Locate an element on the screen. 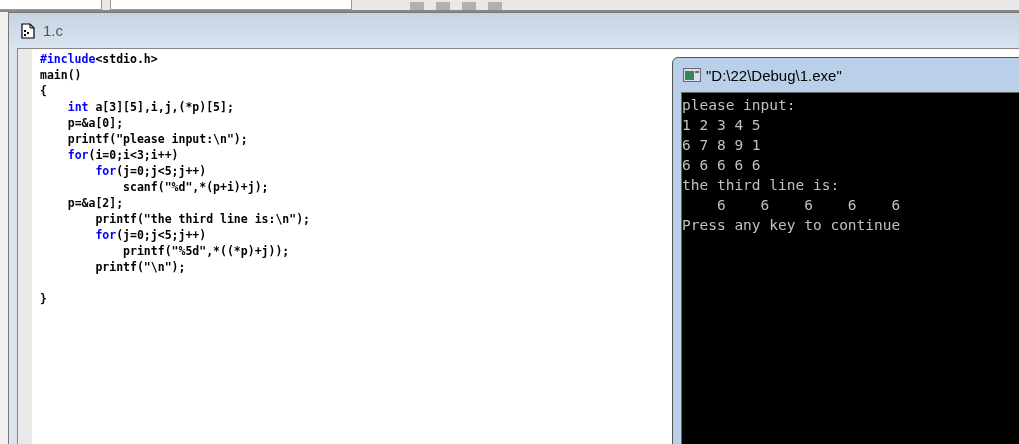 The width and height of the screenshot is (1019, 444). code-text: scanf("%d",*(p+i)+j); is located at coordinates (196, 187).